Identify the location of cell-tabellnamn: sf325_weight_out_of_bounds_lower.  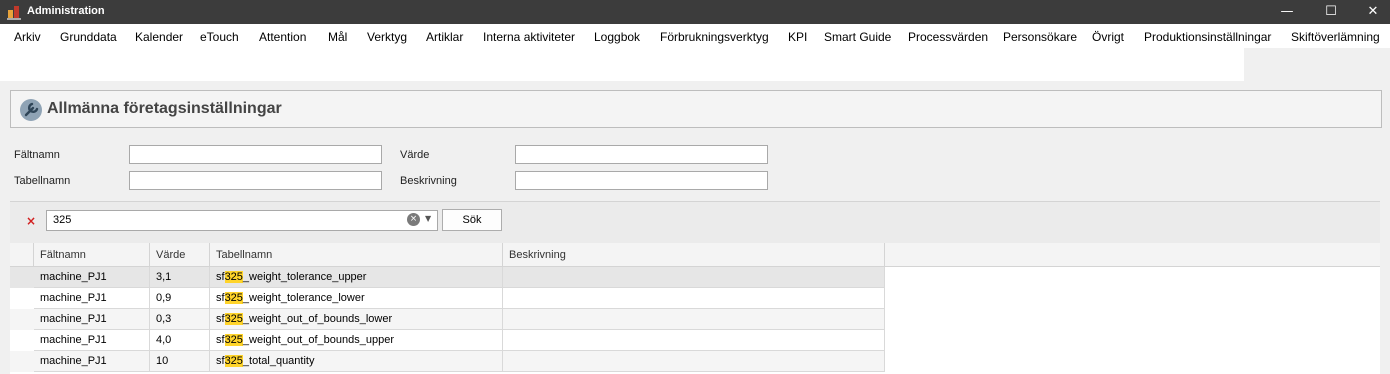
(356, 319).